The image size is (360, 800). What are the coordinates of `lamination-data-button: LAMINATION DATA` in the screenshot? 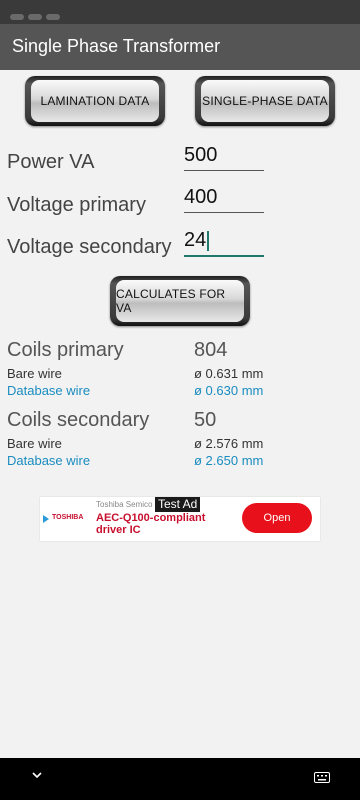 It's located at (95, 101).